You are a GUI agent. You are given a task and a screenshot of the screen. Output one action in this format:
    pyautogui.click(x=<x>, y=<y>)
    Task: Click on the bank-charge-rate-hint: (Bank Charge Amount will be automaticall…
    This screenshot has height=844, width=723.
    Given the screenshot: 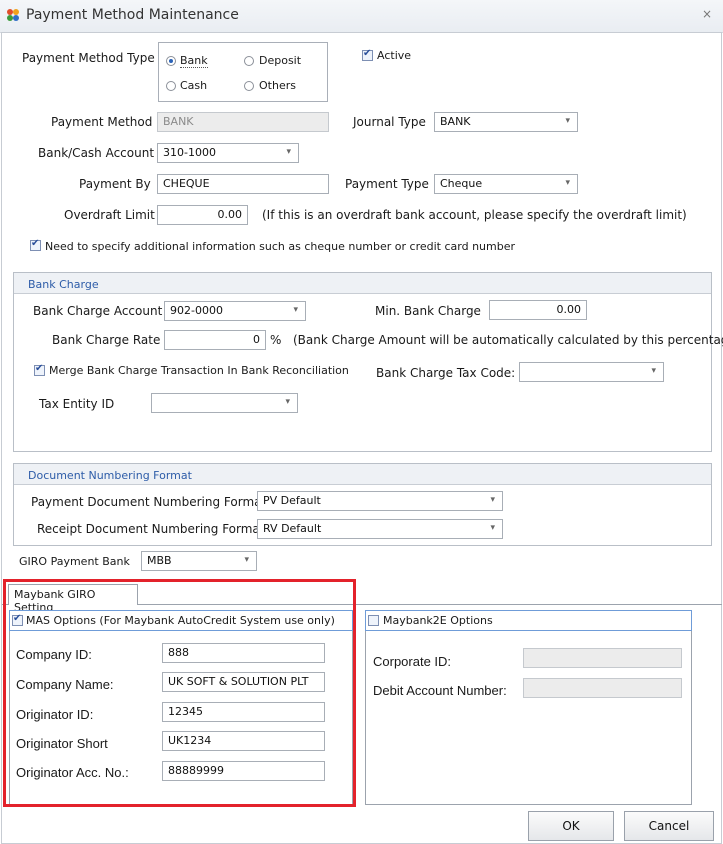 What is the action you would take?
    pyautogui.click(x=508, y=340)
    